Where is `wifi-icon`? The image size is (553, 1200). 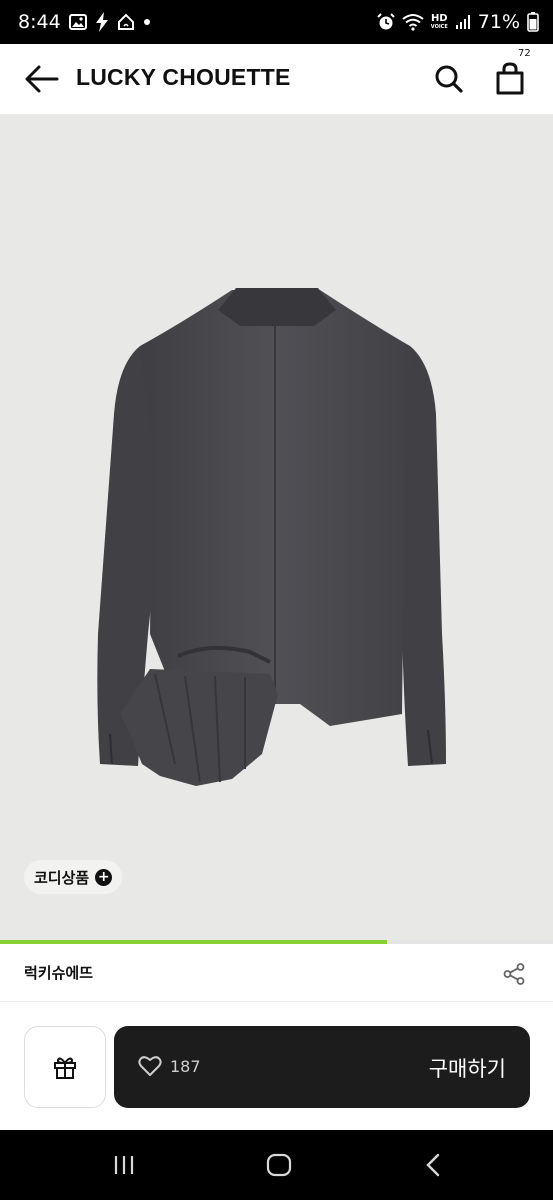 wifi-icon is located at coordinates (413, 22).